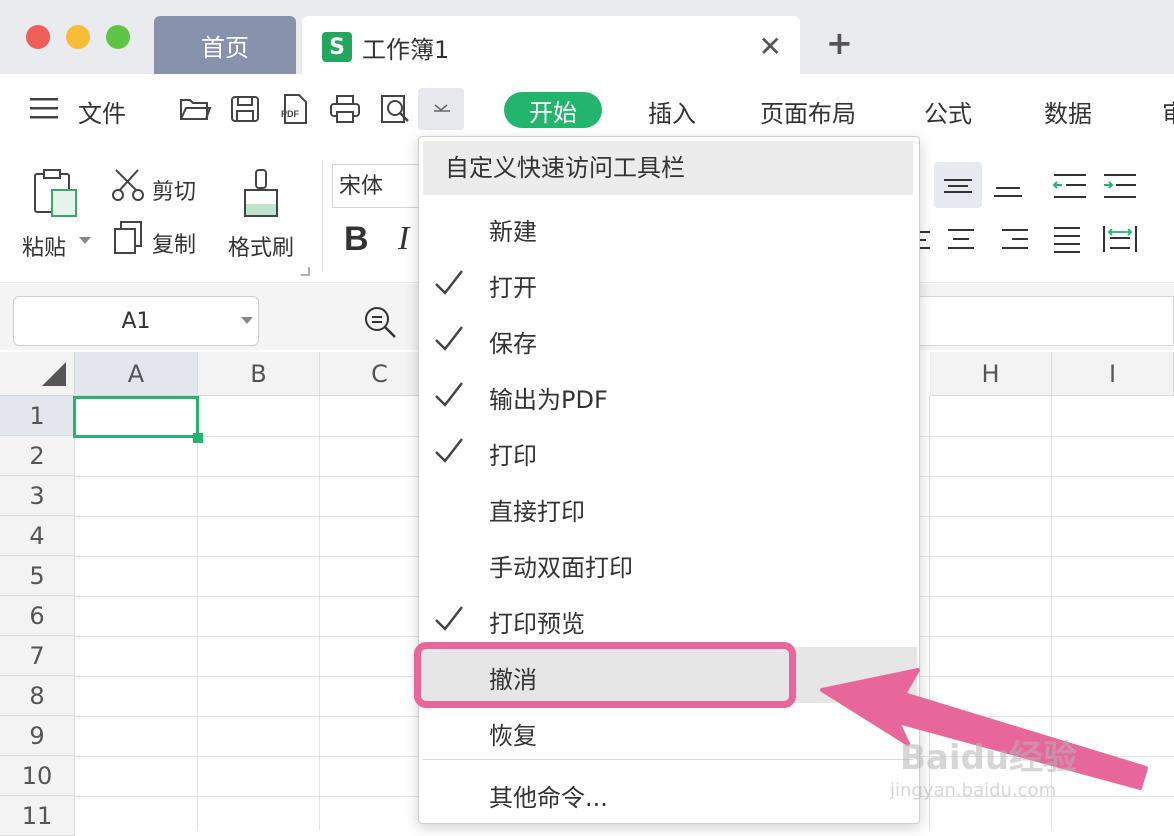 Image resolution: width=1174 pixels, height=836 pixels. Describe the element at coordinates (174, 243) in the screenshot. I see `copy-button: 复制` at that location.